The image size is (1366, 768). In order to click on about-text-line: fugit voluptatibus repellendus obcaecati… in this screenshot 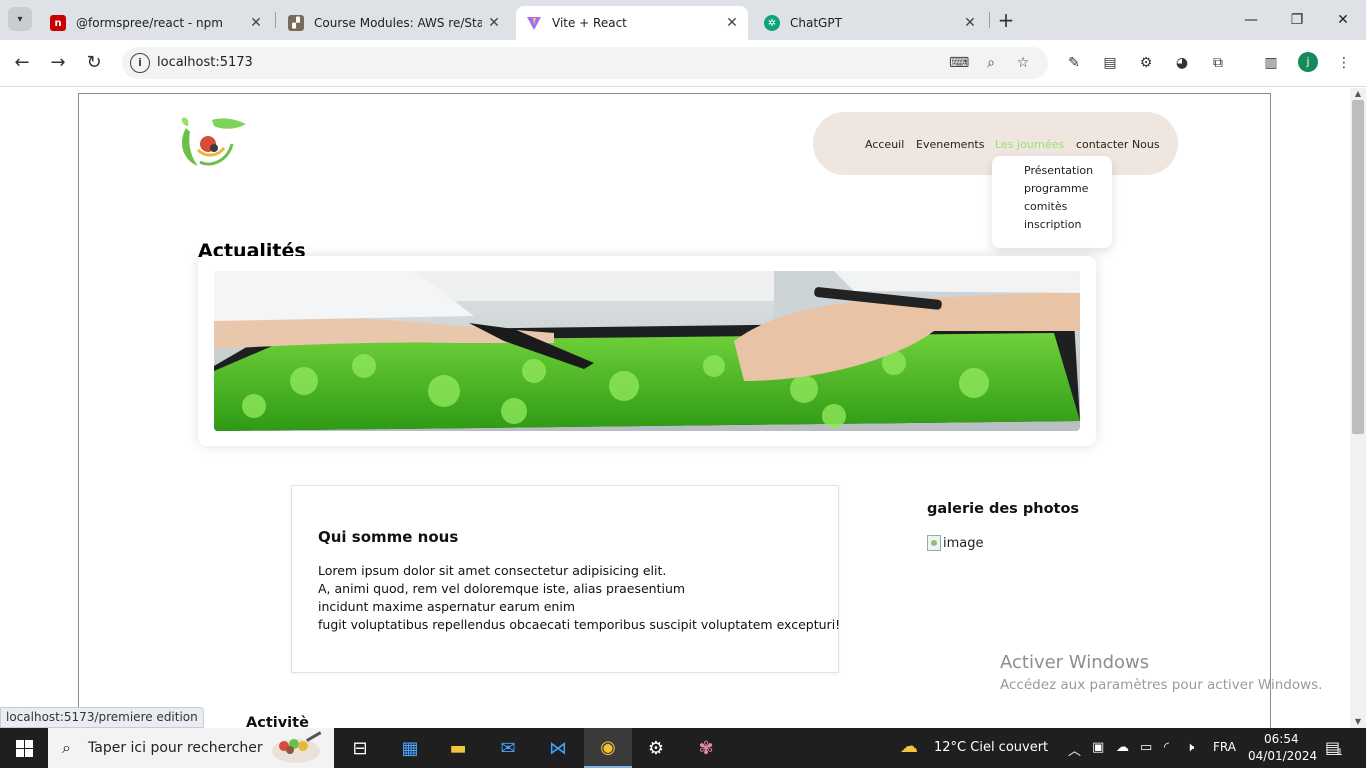, I will do `click(579, 624)`.